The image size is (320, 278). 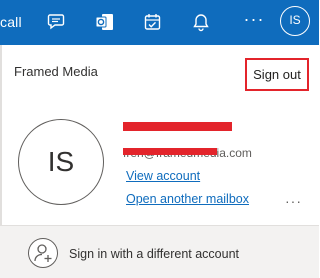 What do you see at coordinates (163, 176) in the screenshot?
I see `view-account-link: View account` at bounding box center [163, 176].